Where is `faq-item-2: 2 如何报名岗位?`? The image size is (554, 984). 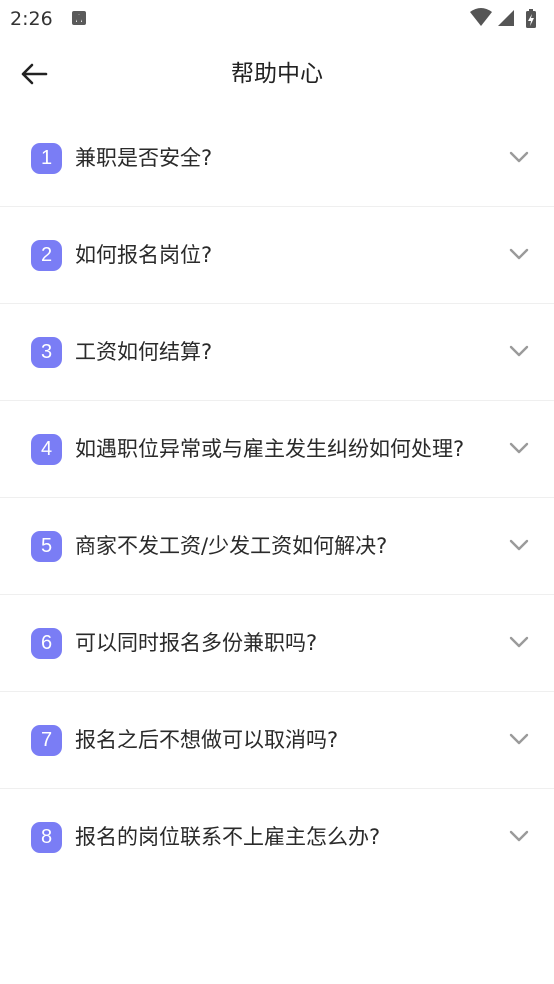
faq-item-2: 2 如何报名岗位? is located at coordinates (277, 255).